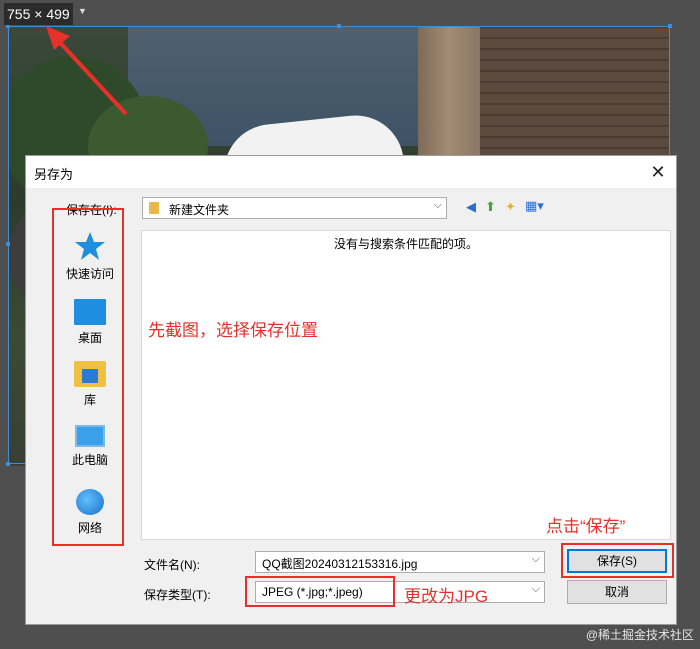 The image size is (700, 649). I want to click on resize-handle-left, so click(8, 244).